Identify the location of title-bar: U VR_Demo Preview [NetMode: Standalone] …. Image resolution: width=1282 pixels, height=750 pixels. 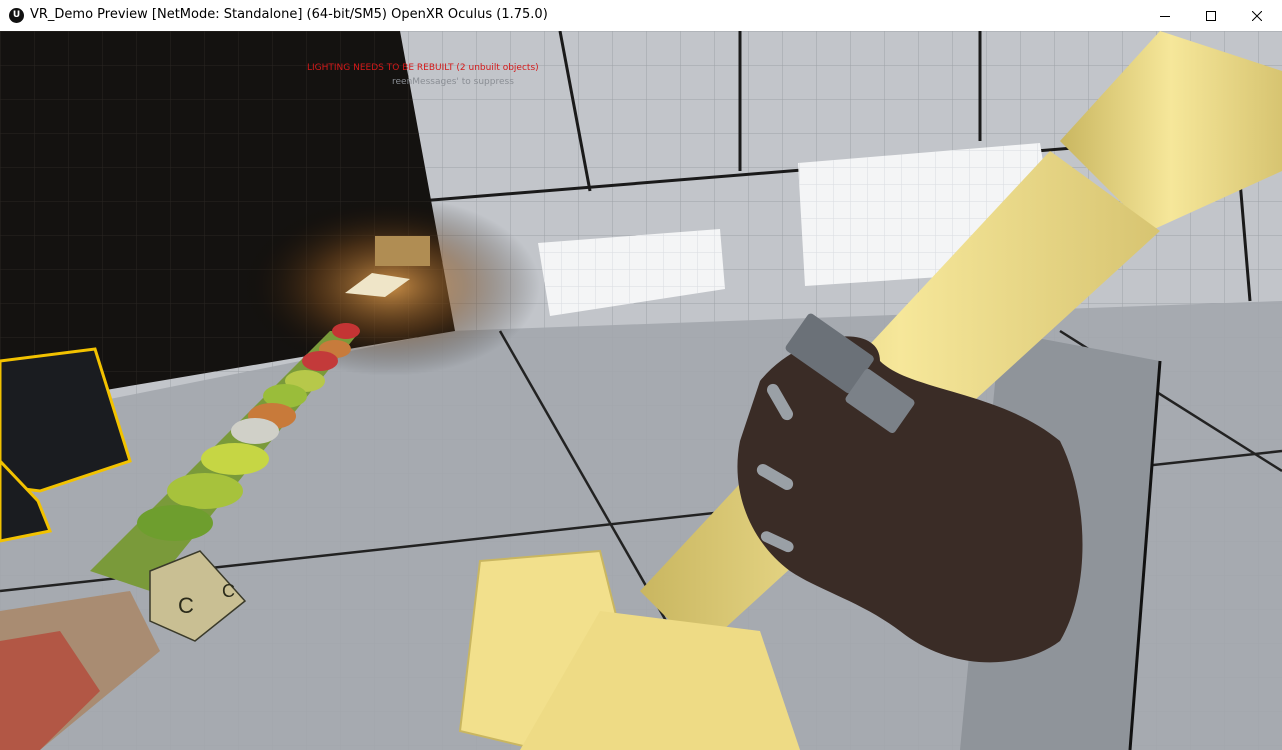
(641, 16).